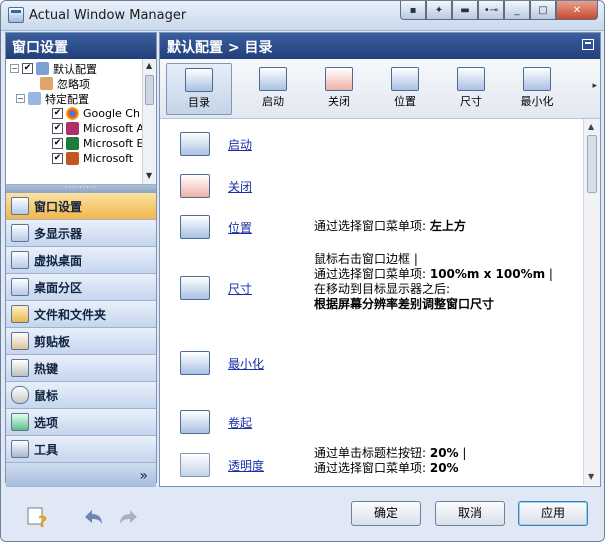 Image resolution: width=605 pixels, height=542 pixels. Describe the element at coordinates (81, 188) in the screenshot. I see `splitter-grip: ·········` at that location.